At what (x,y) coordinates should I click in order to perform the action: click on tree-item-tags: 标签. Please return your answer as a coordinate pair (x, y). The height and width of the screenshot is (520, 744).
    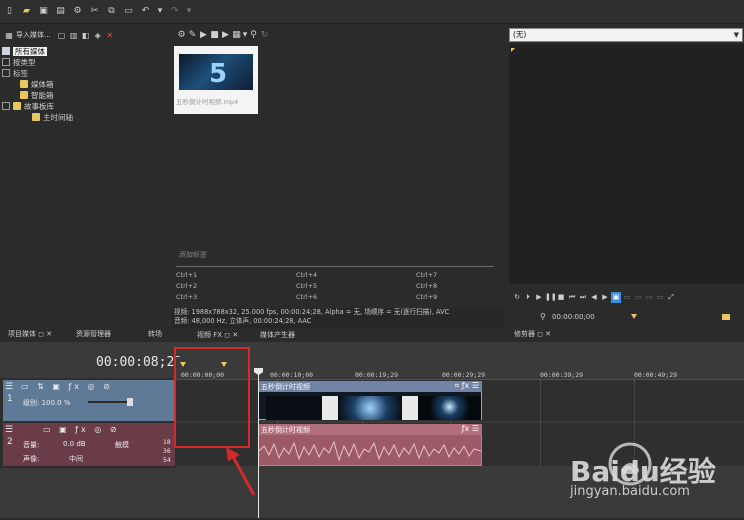
    Looking at the image, I should click on (86, 73).